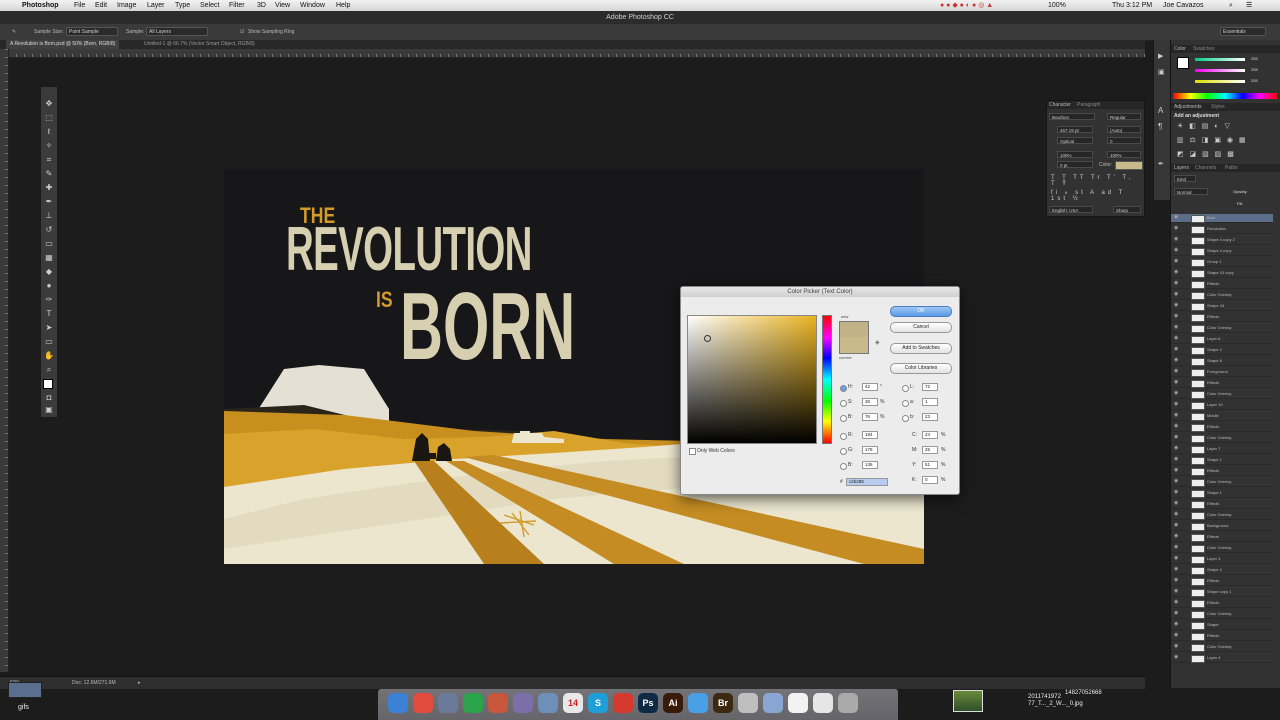 The width and height of the screenshot is (1280, 720). What do you see at coordinates (1220, 81) in the screenshot?
I see `blue-slider` at bounding box center [1220, 81].